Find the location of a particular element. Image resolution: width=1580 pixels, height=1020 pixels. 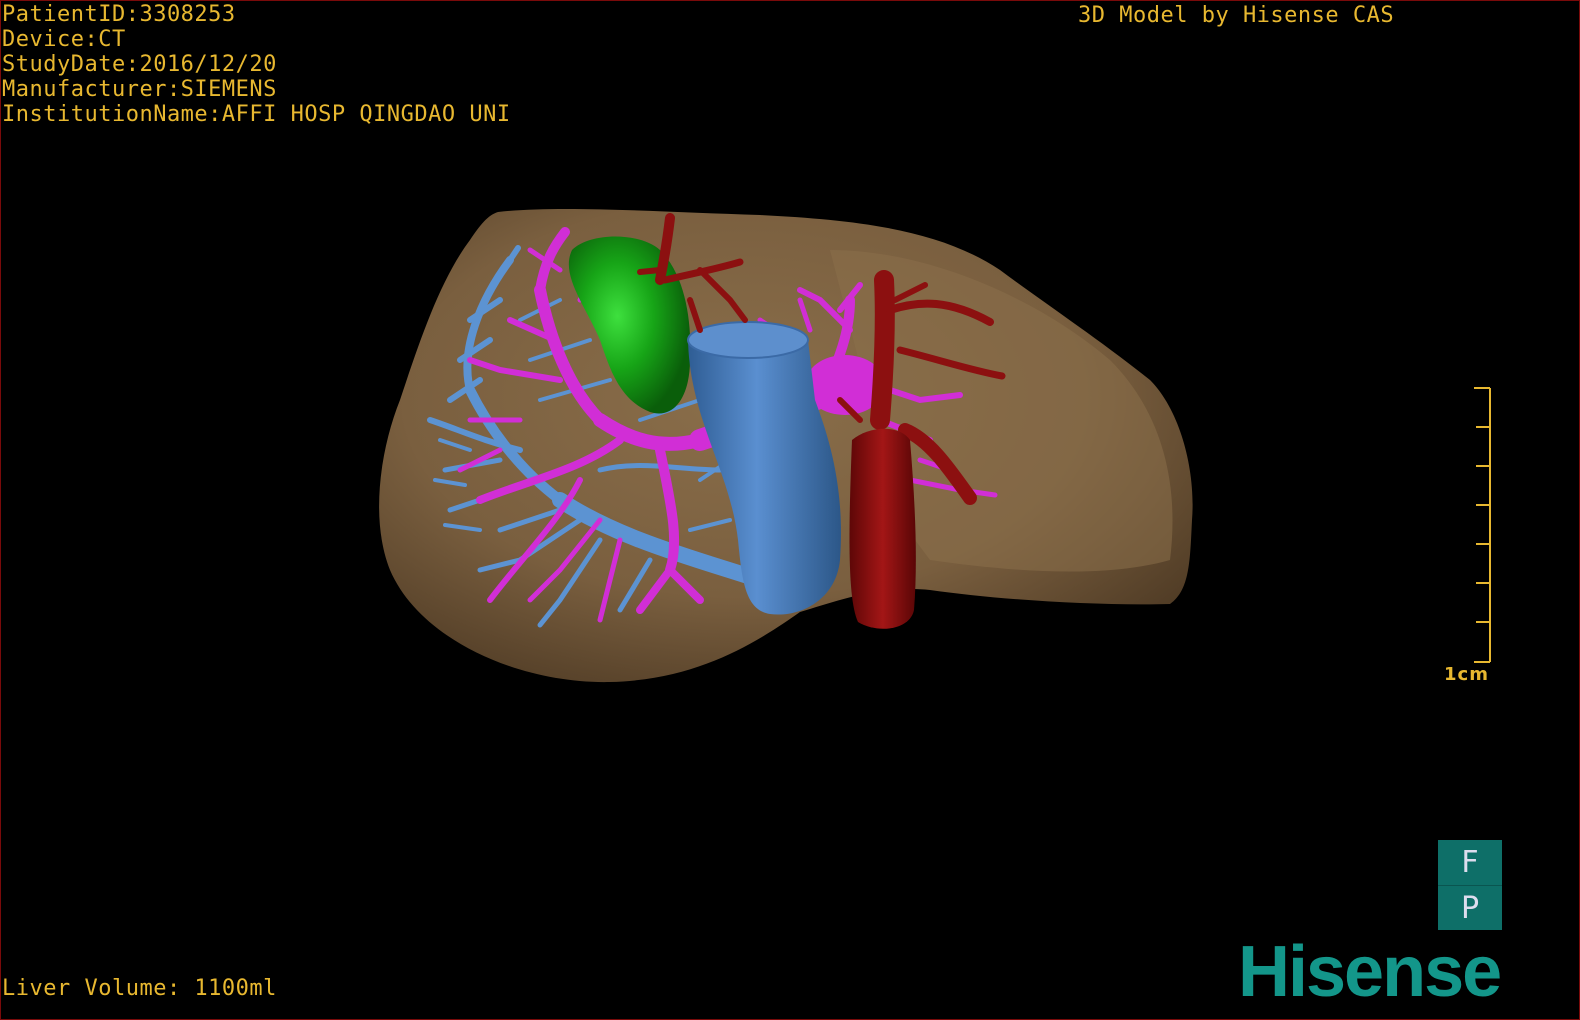

orientation-posterior-label: P is located at coordinates (1470, 908).